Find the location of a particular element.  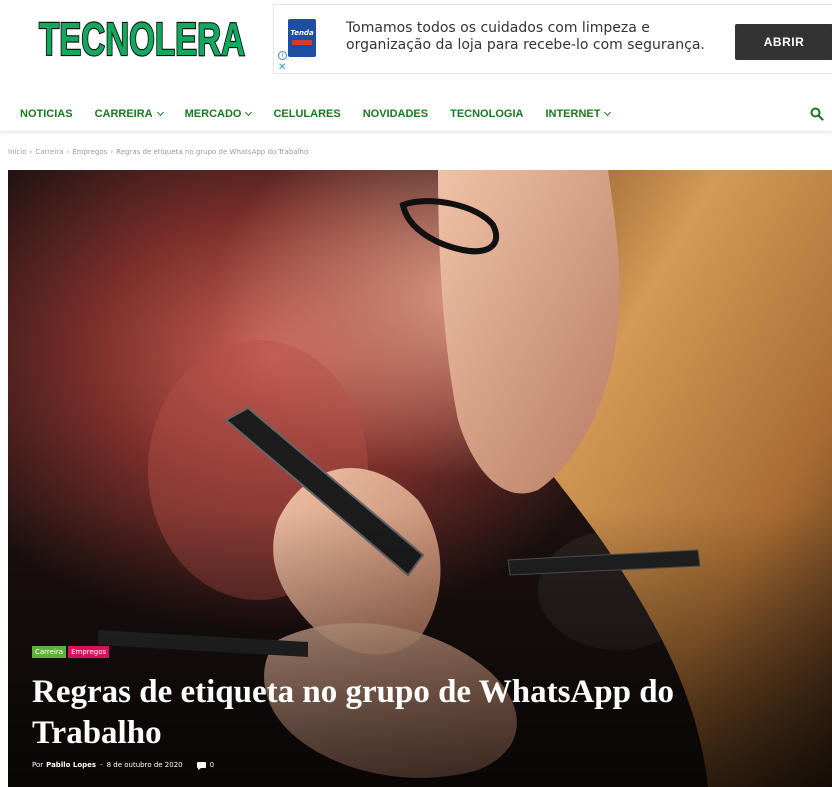

byline-prefix: Por is located at coordinates (38, 765).